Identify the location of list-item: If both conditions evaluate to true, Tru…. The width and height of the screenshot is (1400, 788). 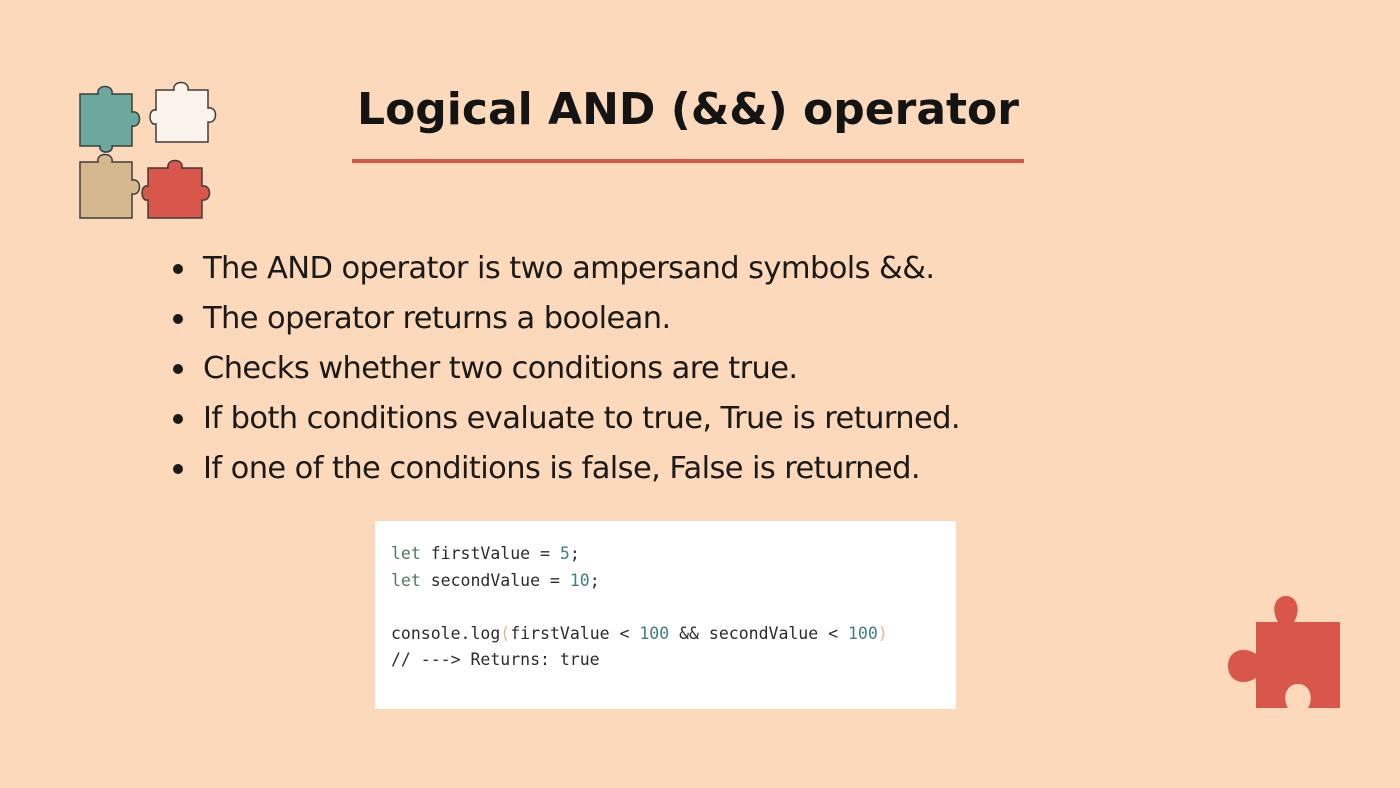
(565, 419).